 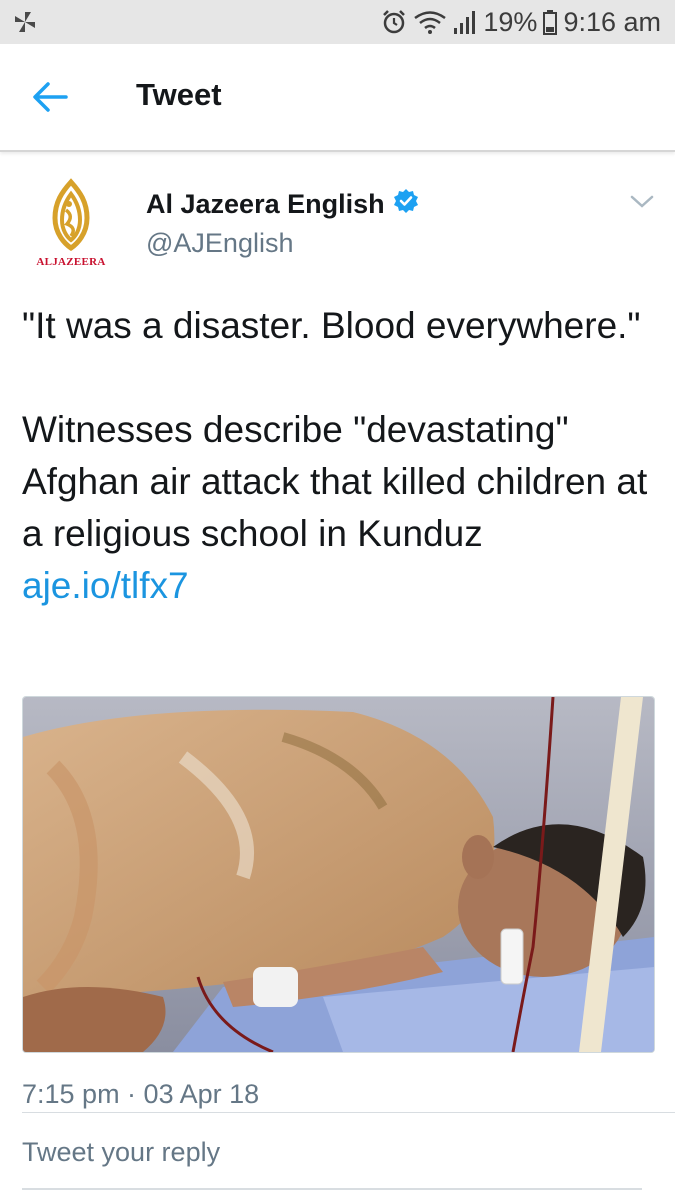 What do you see at coordinates (332, 1189) in the screenshot?
I see `reply-underline` at bounding box center [332, 1189].